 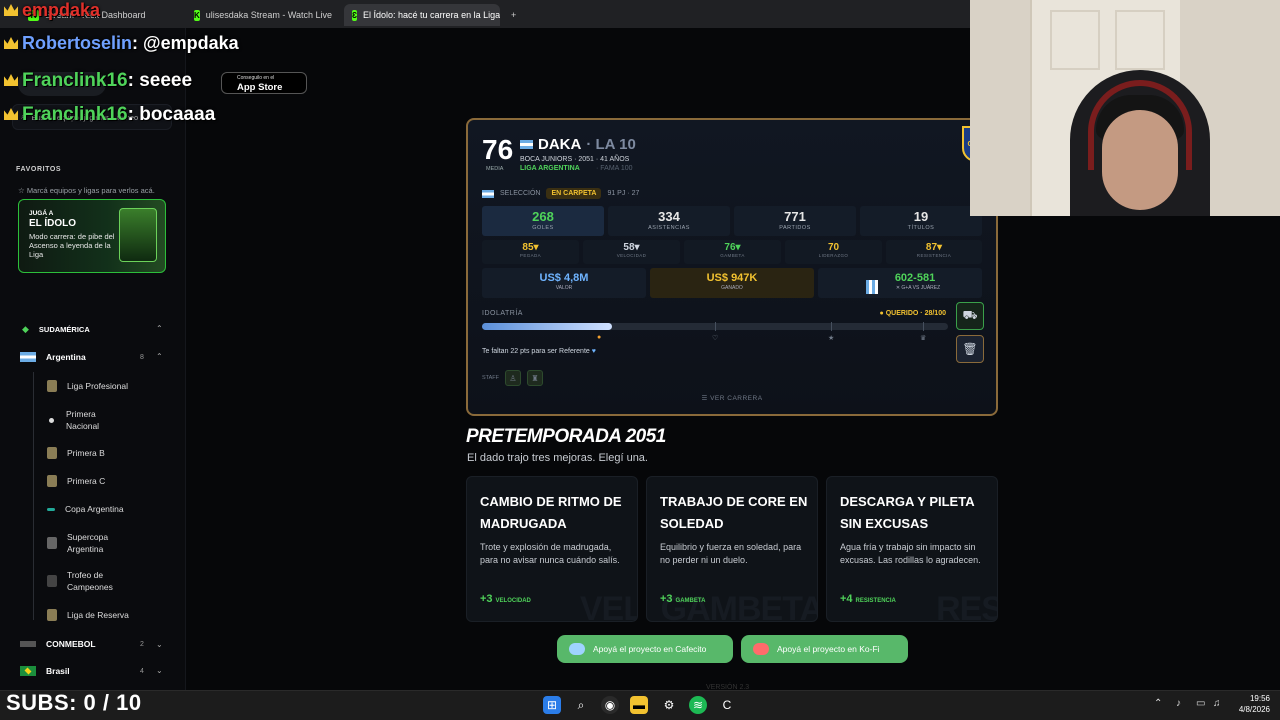 What do you see at coordinates (868, 599) in the screenshot?
I see `choice-bonus: +4 RESISTENCIA` at bounding box center [868, 599].